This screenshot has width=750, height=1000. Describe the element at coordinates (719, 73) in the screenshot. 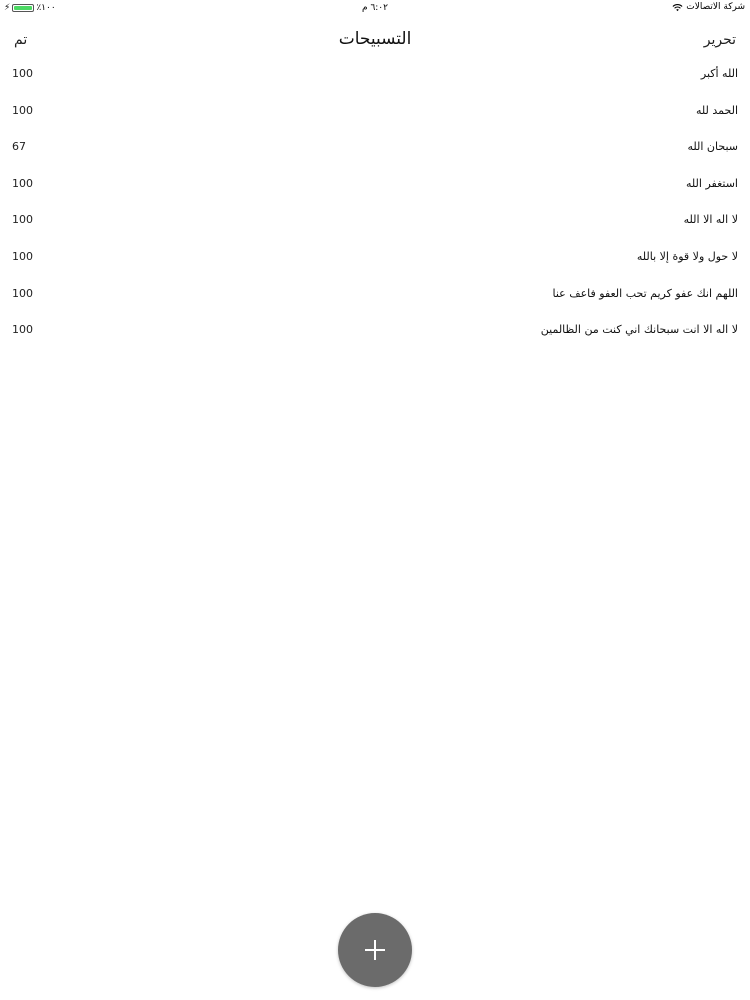

I see `list-item-text: الله أكبر` at that location.